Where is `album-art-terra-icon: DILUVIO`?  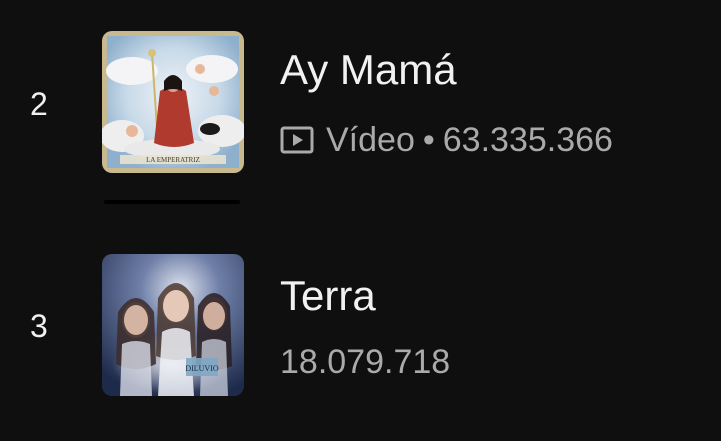 album-art-terra-icon: DILUVIO is located at coordinates (173, 325).